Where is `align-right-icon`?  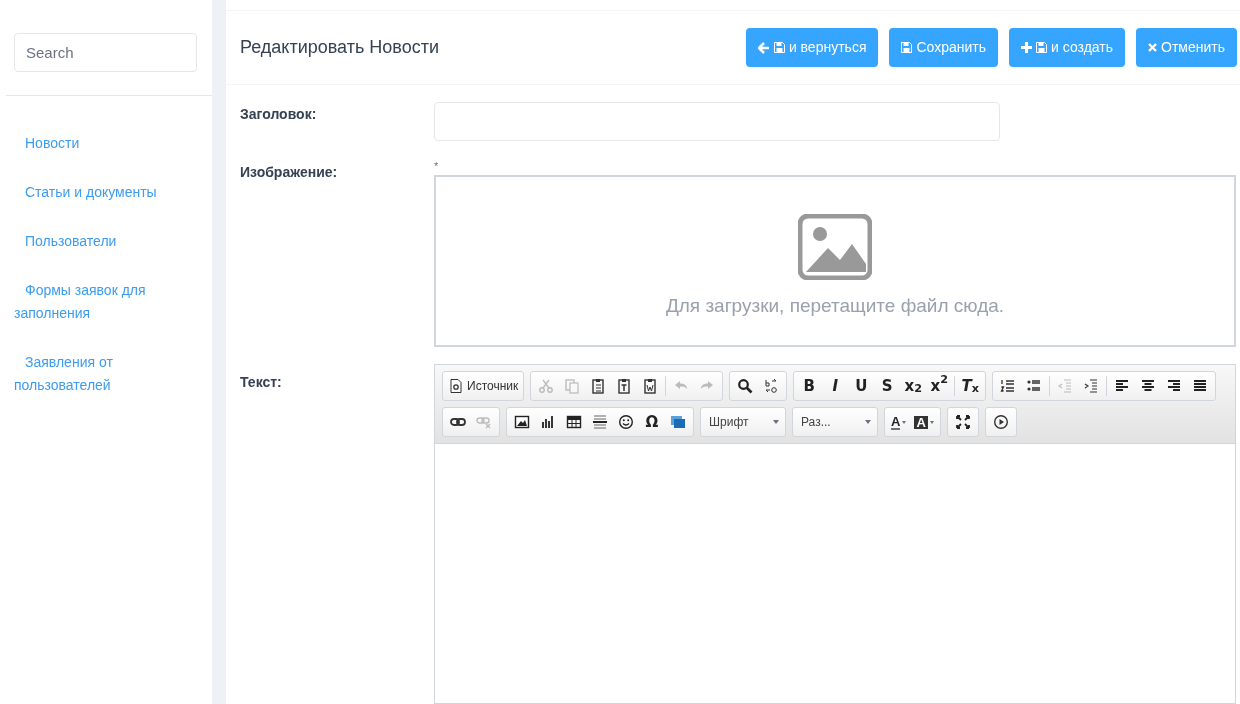 align-right-icon is located at coordinates (1174, 386).